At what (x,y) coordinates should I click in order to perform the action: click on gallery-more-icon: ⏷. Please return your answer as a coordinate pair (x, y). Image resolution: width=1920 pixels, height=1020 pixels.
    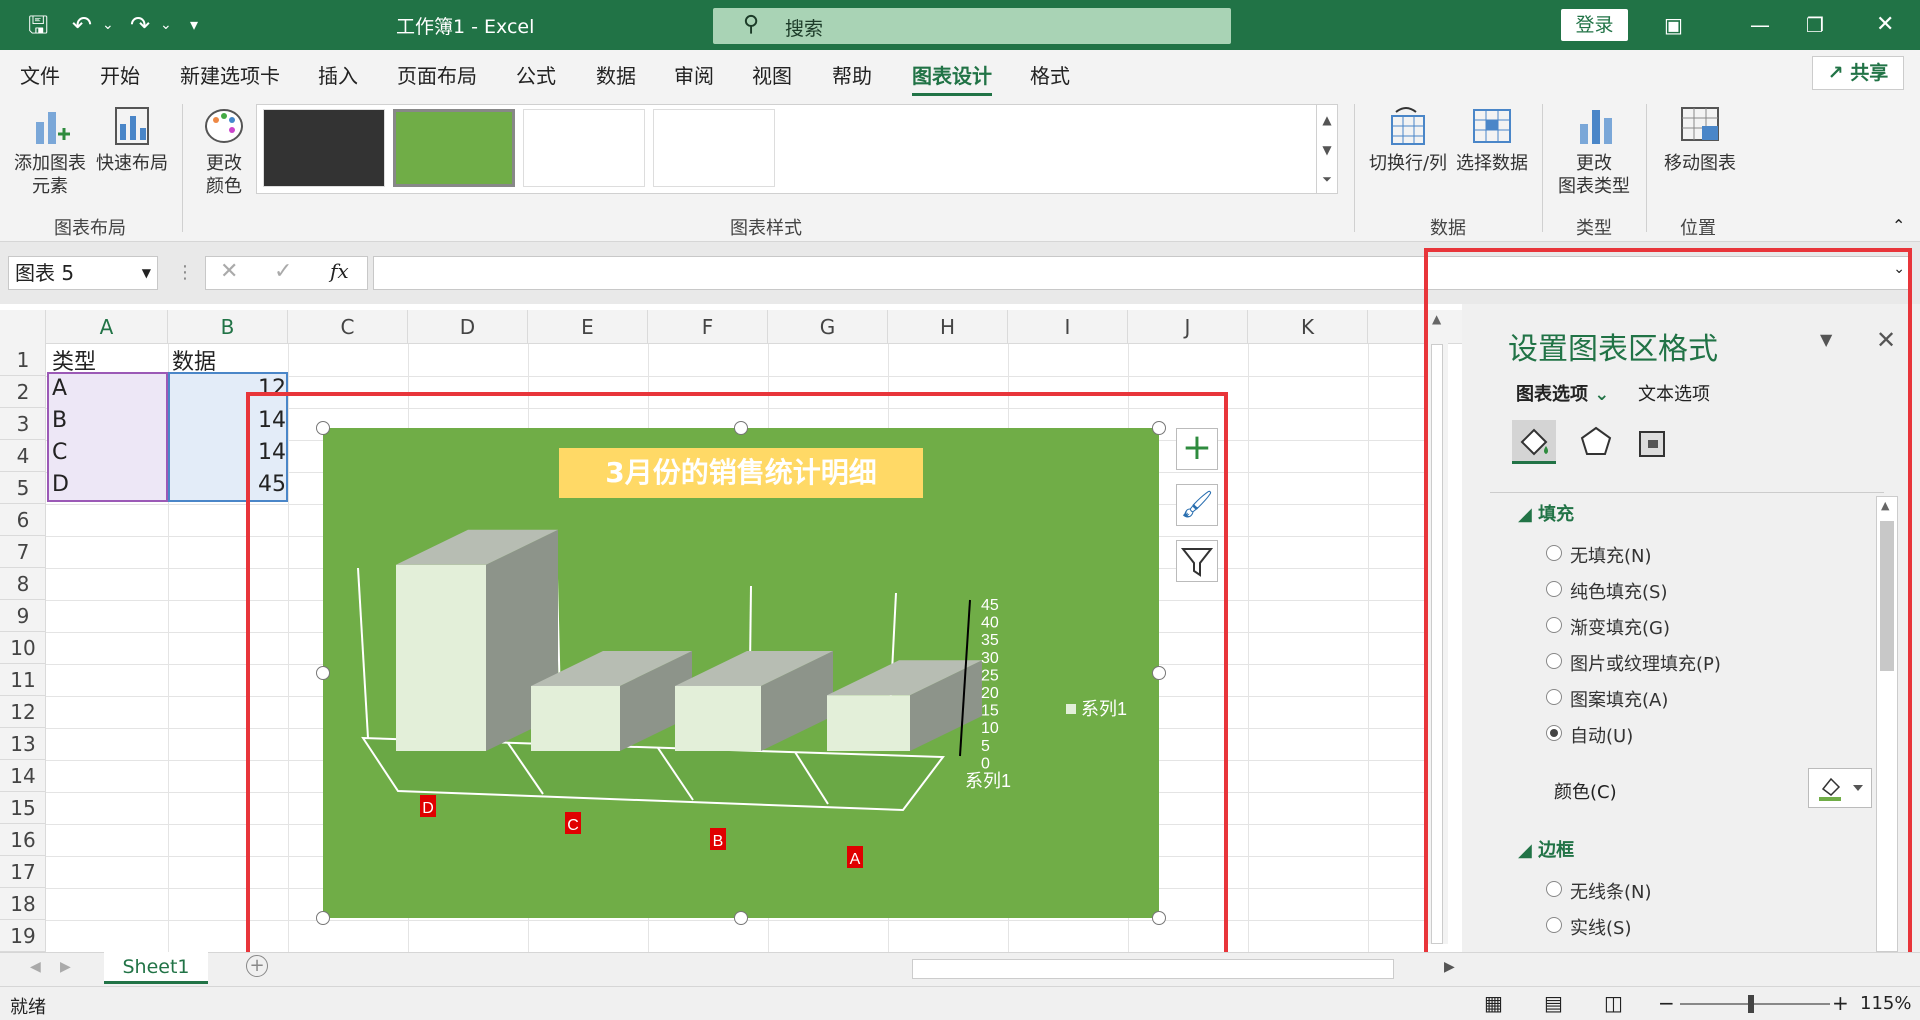
    Looking at the image, I should click on (1327, 179).